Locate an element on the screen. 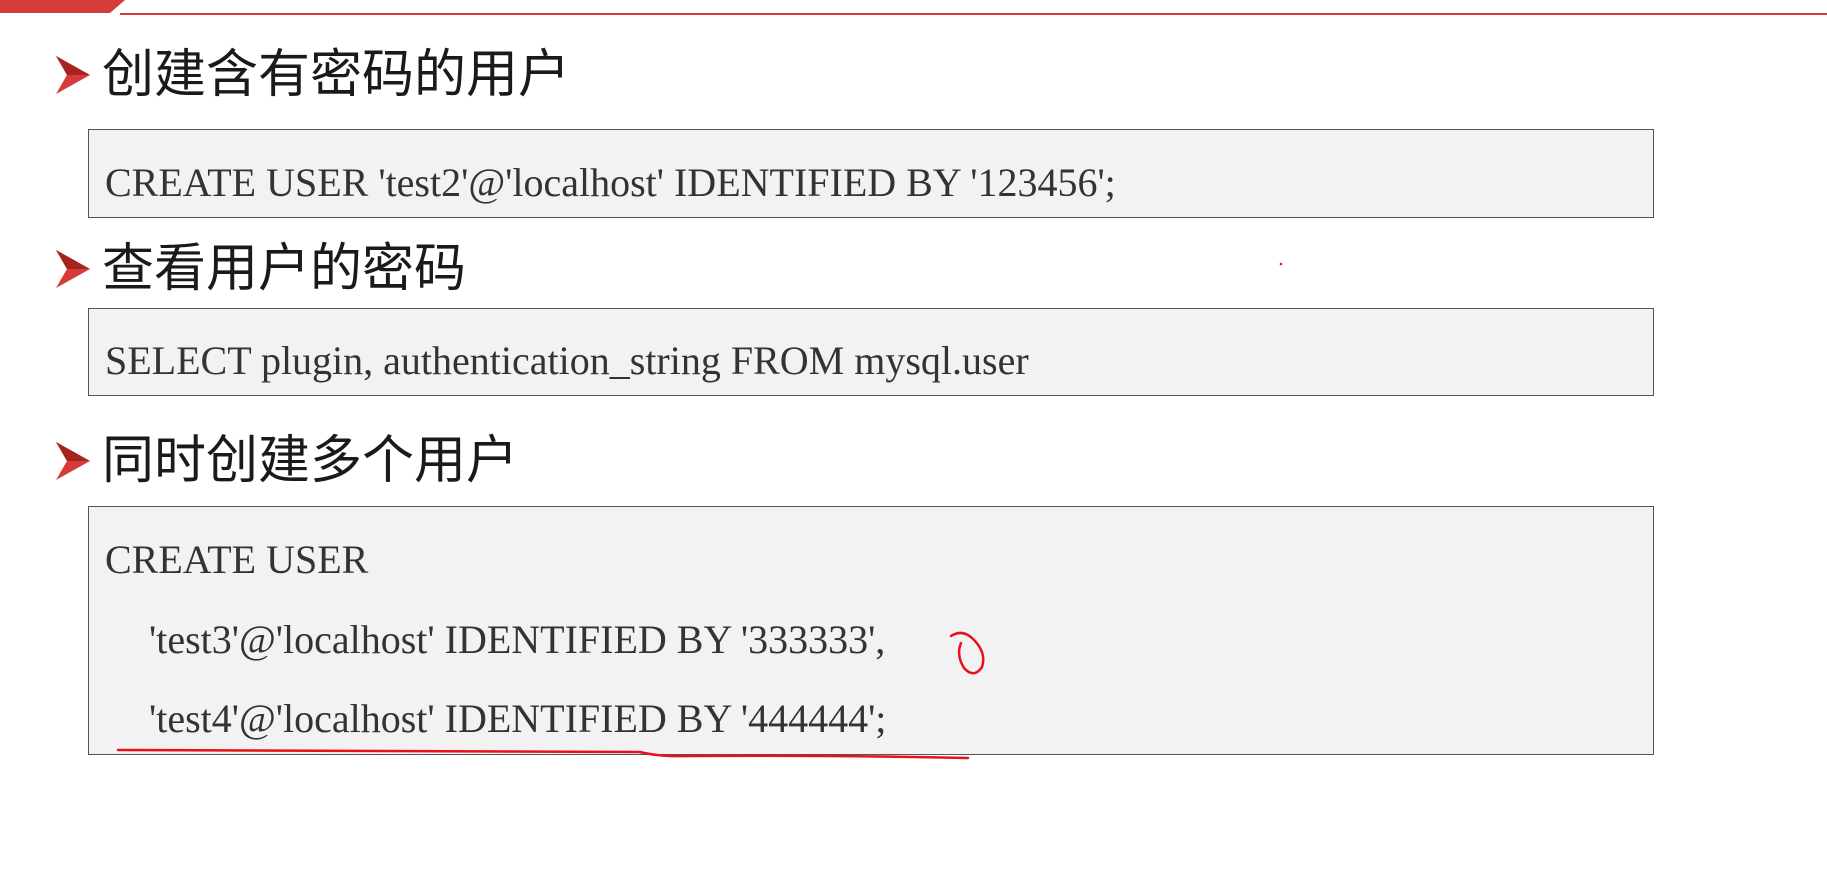 This screenshot has height=889, width=1827. section-heading-text: 查看用户的密码 is located at coordinates (284, 269).